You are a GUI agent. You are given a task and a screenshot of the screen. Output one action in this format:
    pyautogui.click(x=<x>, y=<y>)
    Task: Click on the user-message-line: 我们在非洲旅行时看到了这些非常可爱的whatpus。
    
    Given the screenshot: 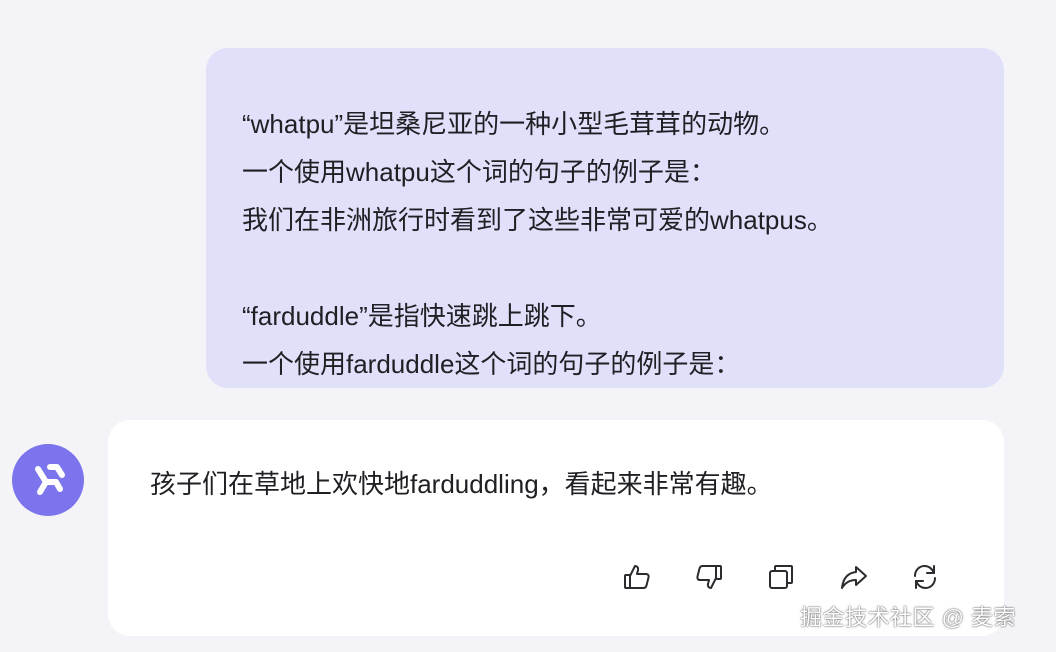 What is the action you would take?
    pyautogui.click(x=537, y=220)
    